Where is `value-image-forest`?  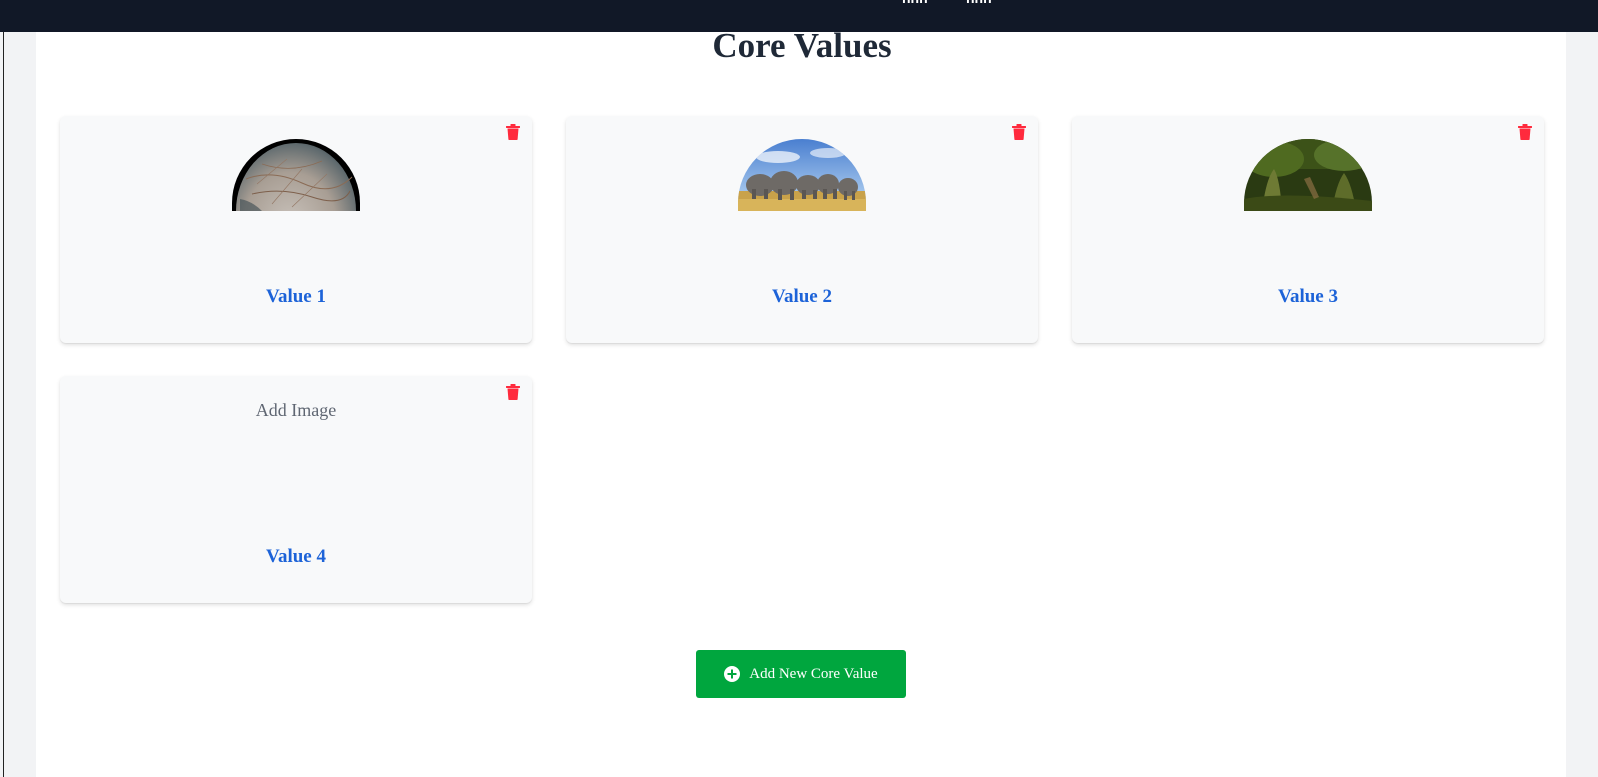 value-image-forest is located at coordinates (1308, 175).